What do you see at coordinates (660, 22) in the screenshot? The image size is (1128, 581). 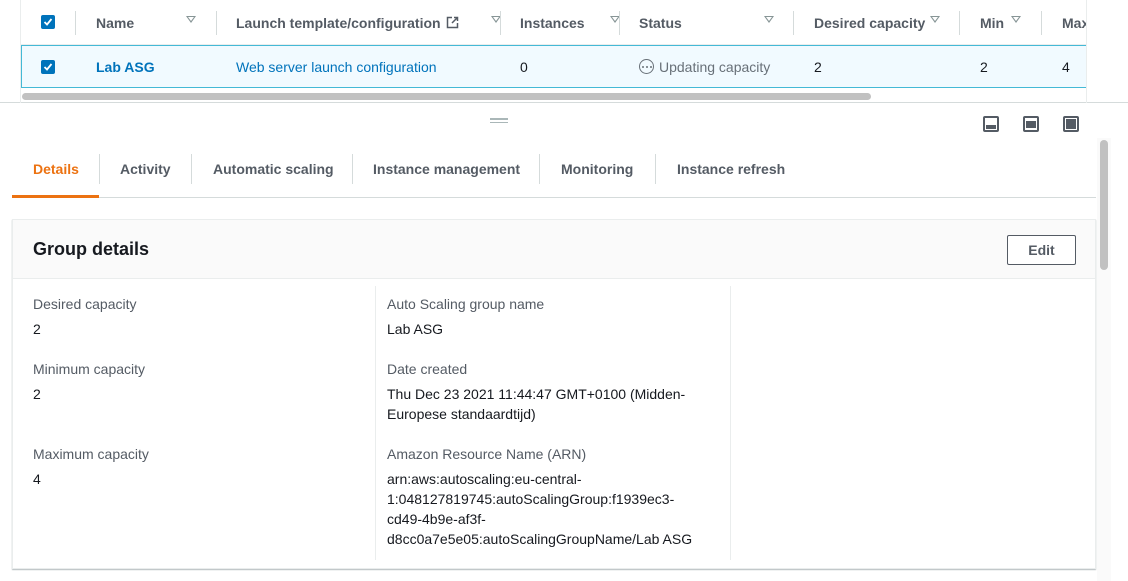 I see `column-header-label: Status` at bounding box center [660, 22].